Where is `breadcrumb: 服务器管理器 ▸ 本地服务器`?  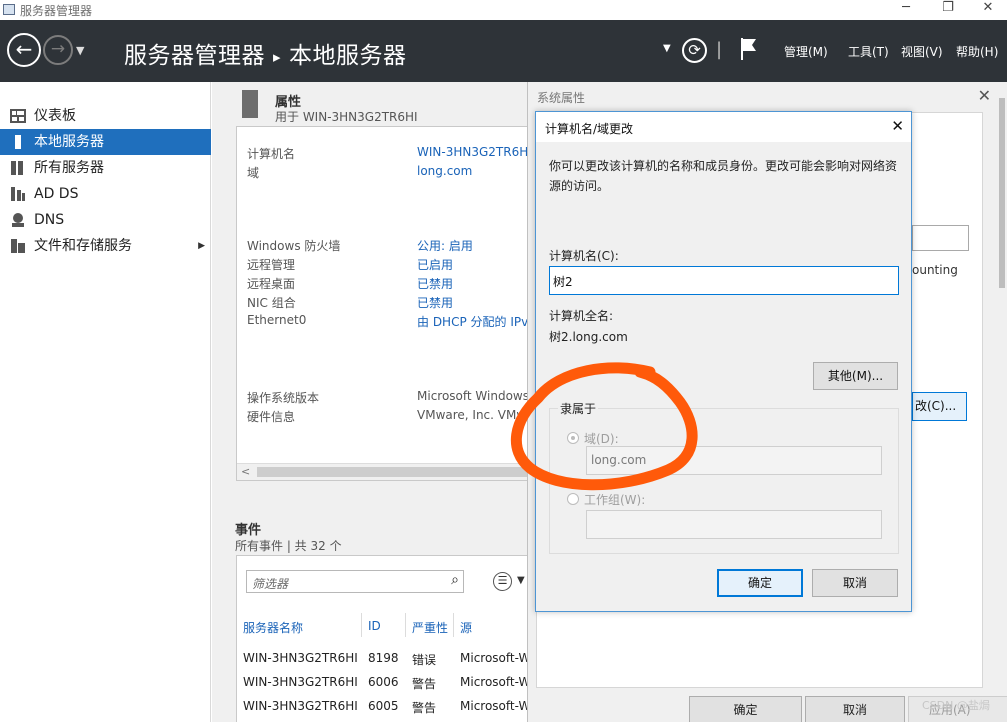
breadcrumb: 服务器管理器 ▸ 本地服务器 is located at coordinates (265, 53).